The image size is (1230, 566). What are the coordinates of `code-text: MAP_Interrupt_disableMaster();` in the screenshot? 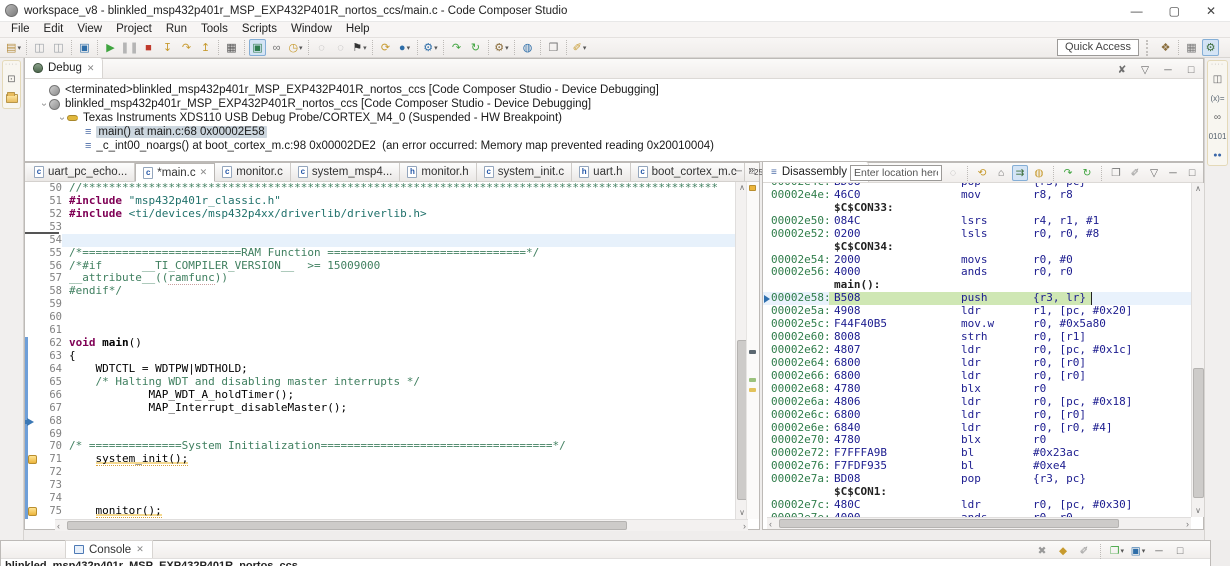 It's located at (398, 408).